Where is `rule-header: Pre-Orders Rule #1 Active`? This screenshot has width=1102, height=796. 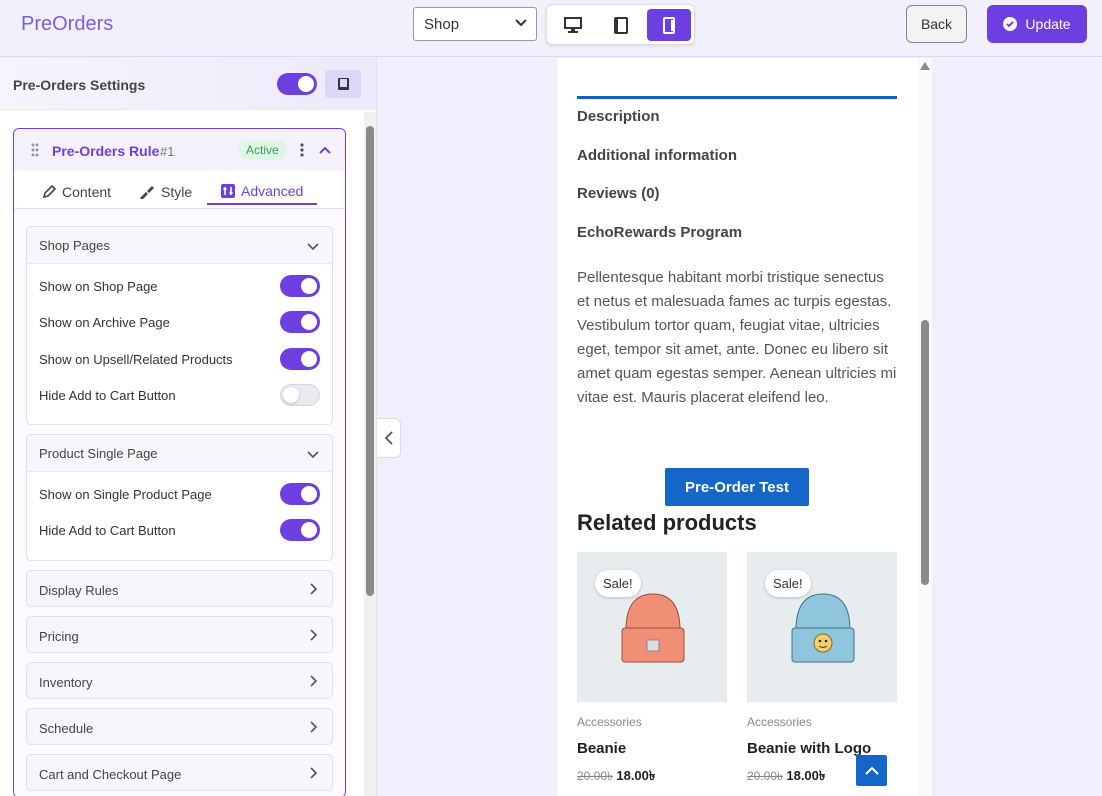
rule-header: Pre-Orders Rule #1 Active is located at coordinates (179, 150).